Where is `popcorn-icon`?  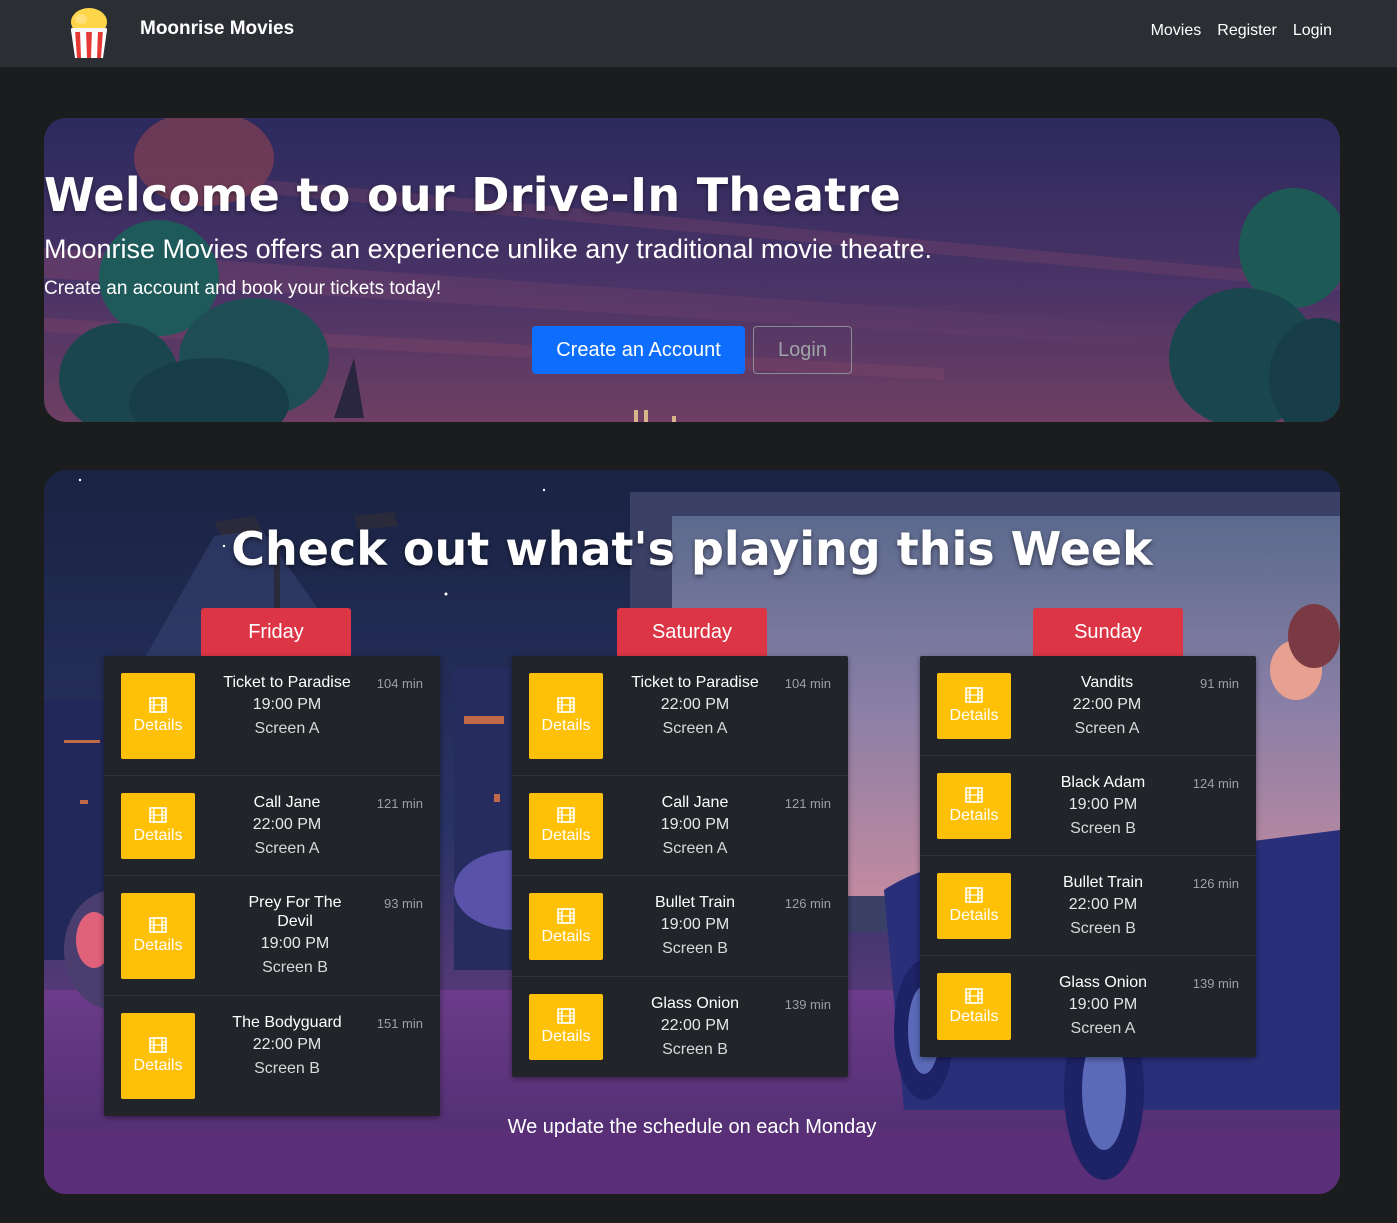
popcorn-icon is located at coordinates (89, 33).